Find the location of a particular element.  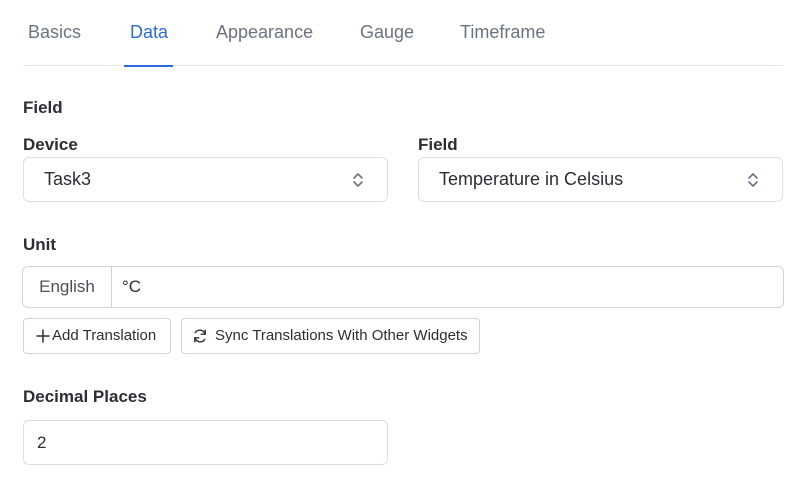

tab-bar: Basics Data Appearance Gauge Timeframe is located at coordinates (403, 33).